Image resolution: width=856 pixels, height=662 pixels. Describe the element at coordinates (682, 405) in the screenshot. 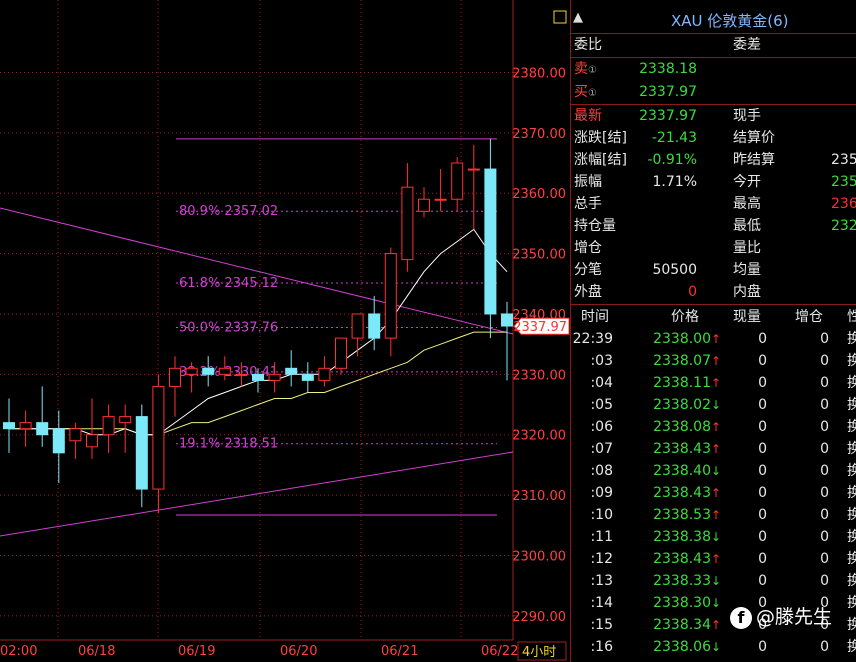

I see `tick-price: 2338.02` at that location.